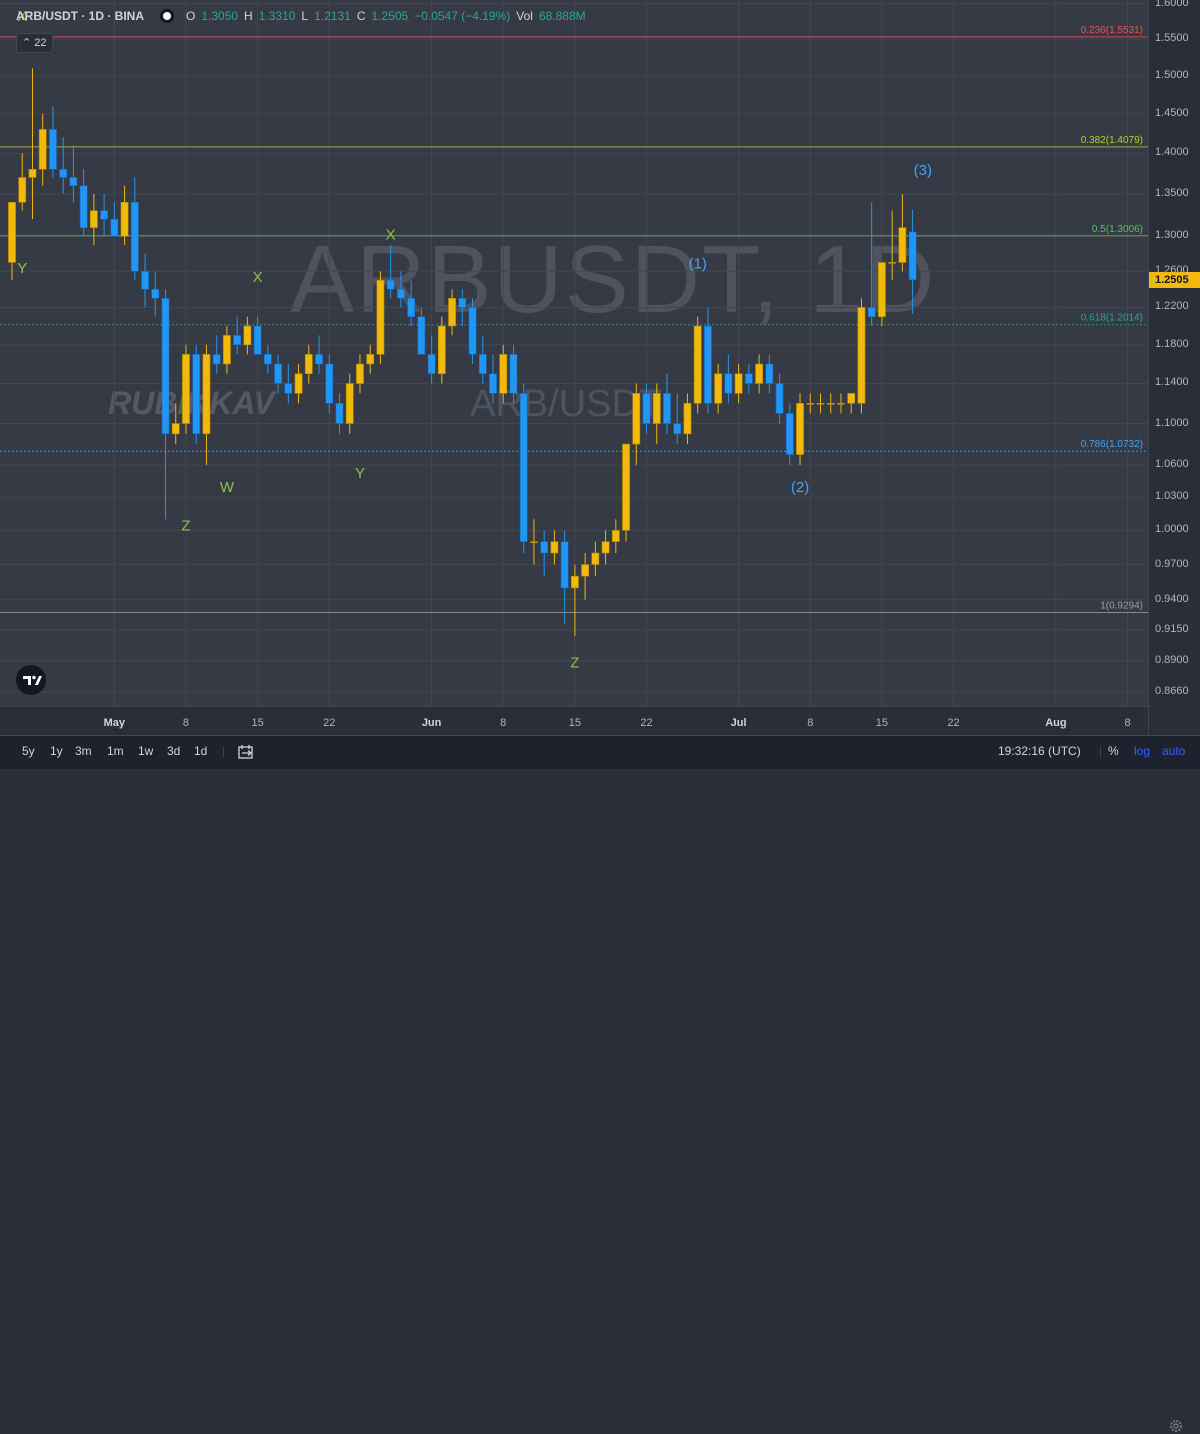 This screenshot has width=1200, height=1434. I want to click on wave-label: Y, so click(360, 473).